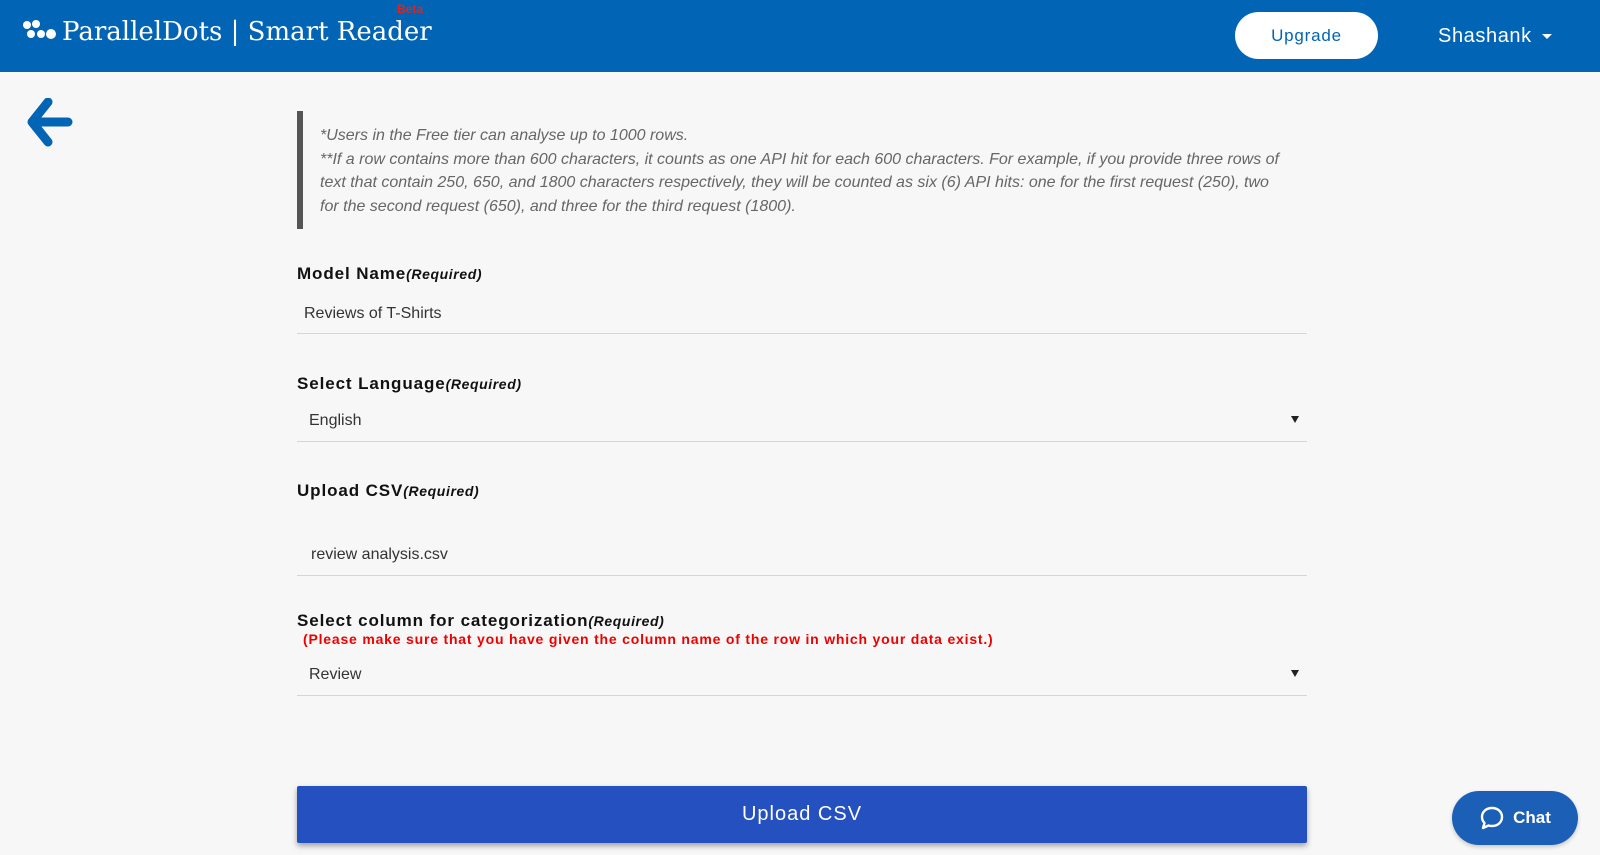  What do you see at coordinates (390, 273) in the screenshot?
I see `model-name-label: Model Name(Required)` at bounding box center [390, 273].